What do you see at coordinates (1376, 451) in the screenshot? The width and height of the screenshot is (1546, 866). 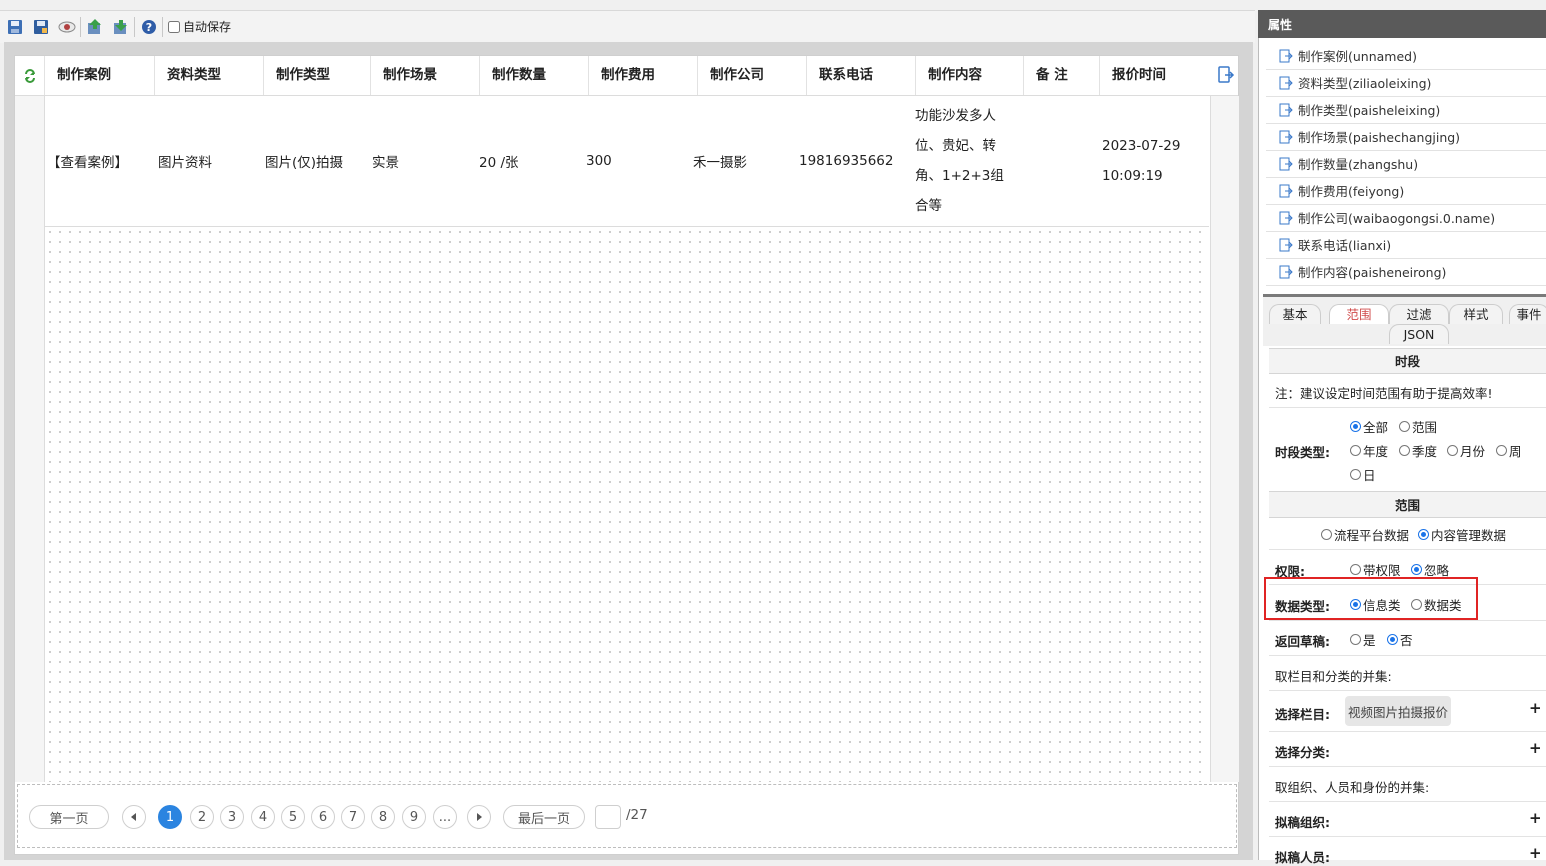 I see `radio-label: 年度` at bounding box center [1376, 451].